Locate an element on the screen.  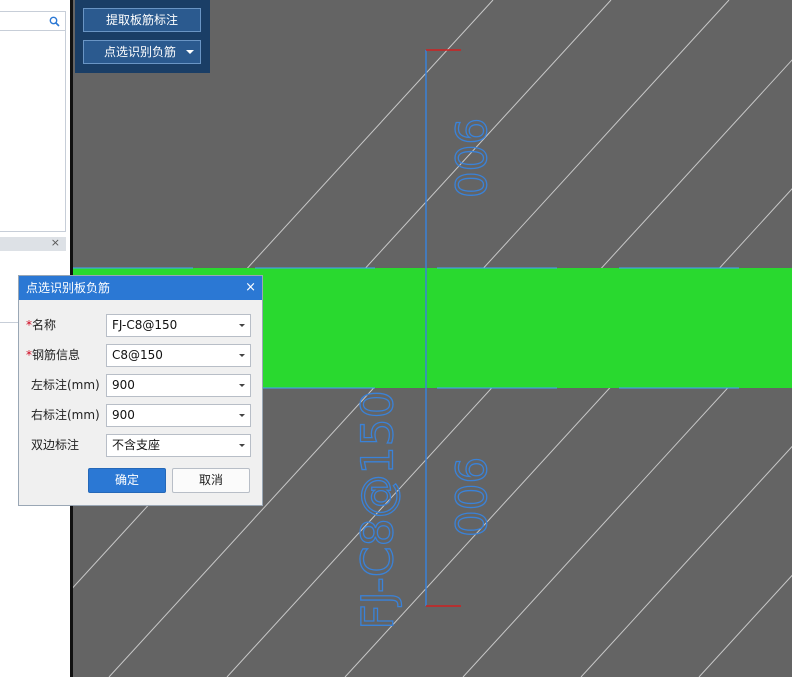
recognition-toolbar: 提取板筋标注 点选识别负筋 is located at coordinates (142, 36).